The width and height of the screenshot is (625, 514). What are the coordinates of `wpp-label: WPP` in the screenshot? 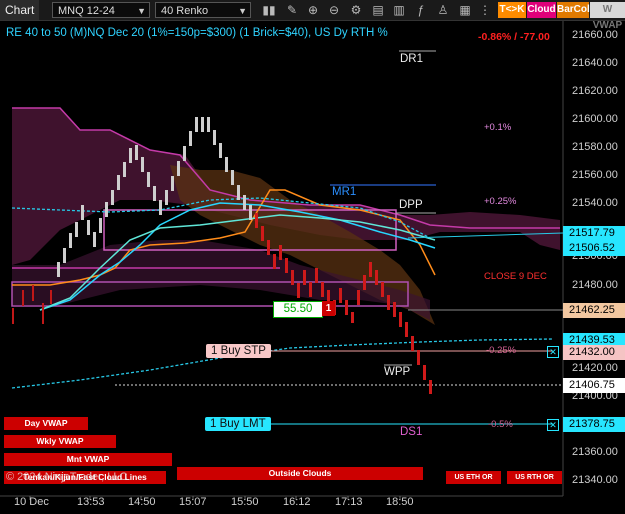 It's located at (397, 372).